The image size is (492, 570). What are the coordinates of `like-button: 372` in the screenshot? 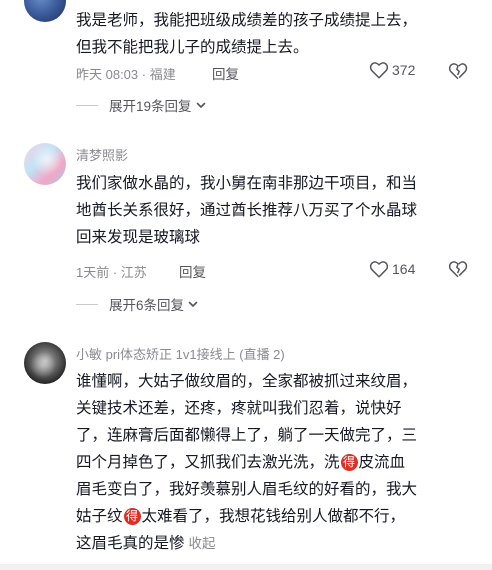 It's located at (392, 70).